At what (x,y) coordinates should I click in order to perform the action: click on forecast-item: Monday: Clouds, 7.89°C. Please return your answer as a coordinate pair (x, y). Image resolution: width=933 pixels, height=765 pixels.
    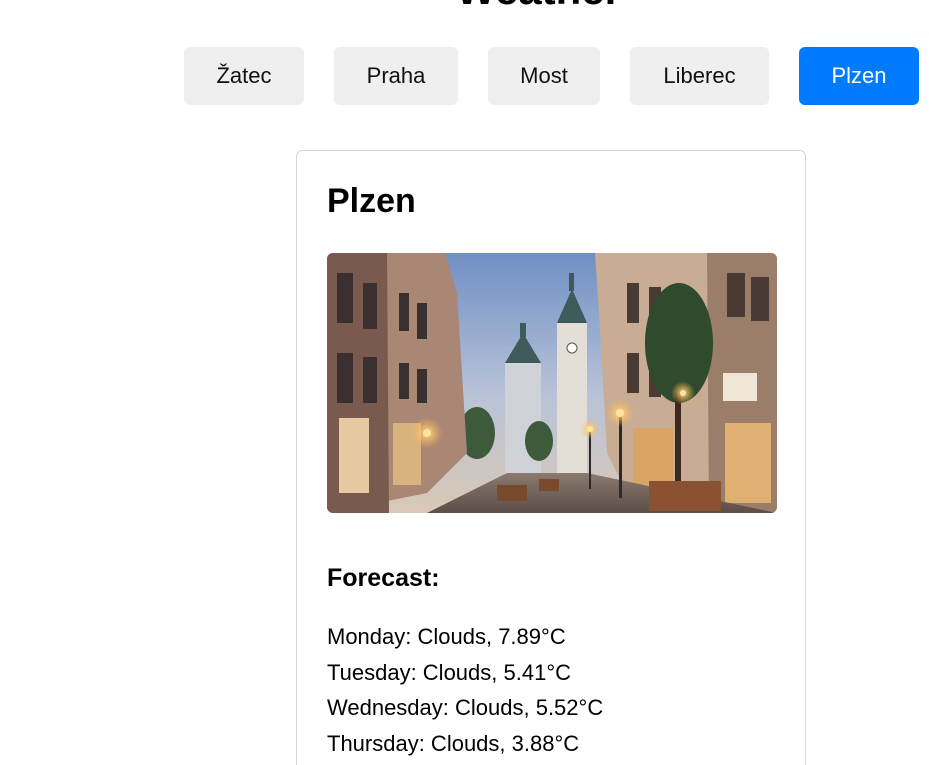
    Looking at the image, I should click on (446, 636).